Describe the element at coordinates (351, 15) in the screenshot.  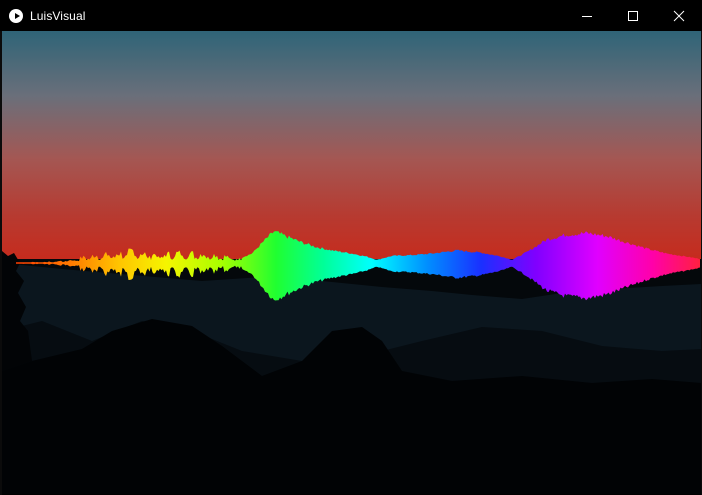
I see `title-bar: LuisVisual` at that location.